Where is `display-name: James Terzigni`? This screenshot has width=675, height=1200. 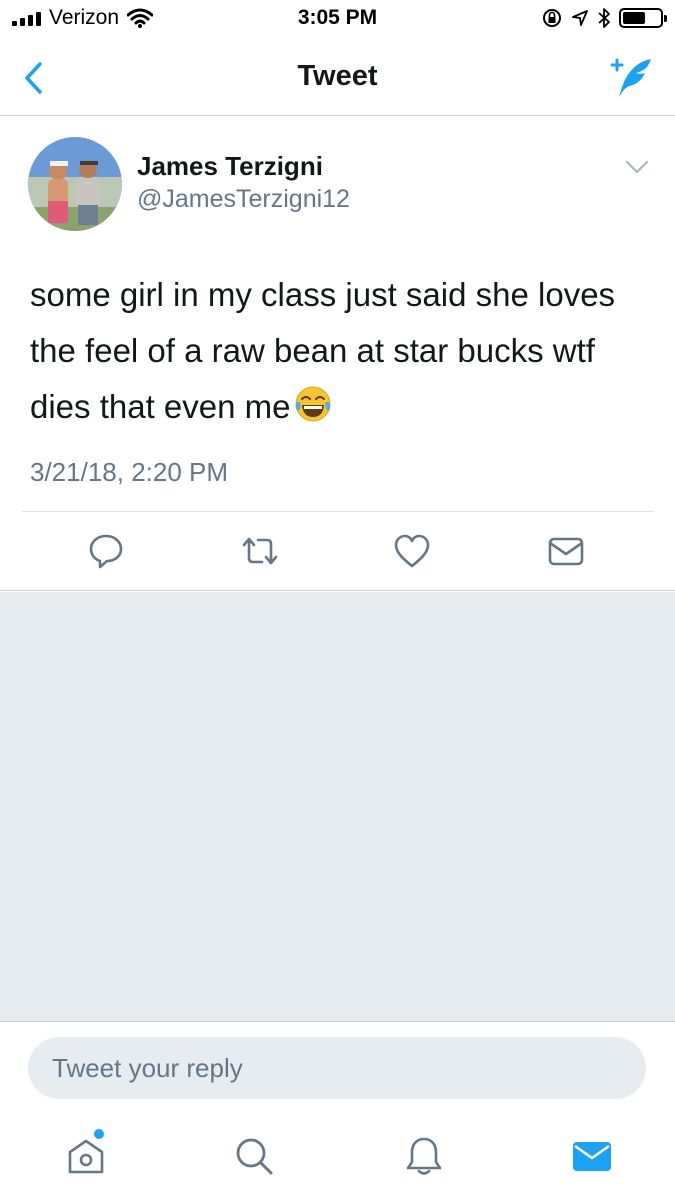
display-name: James Terzigni is located at coordinates (230, 166).